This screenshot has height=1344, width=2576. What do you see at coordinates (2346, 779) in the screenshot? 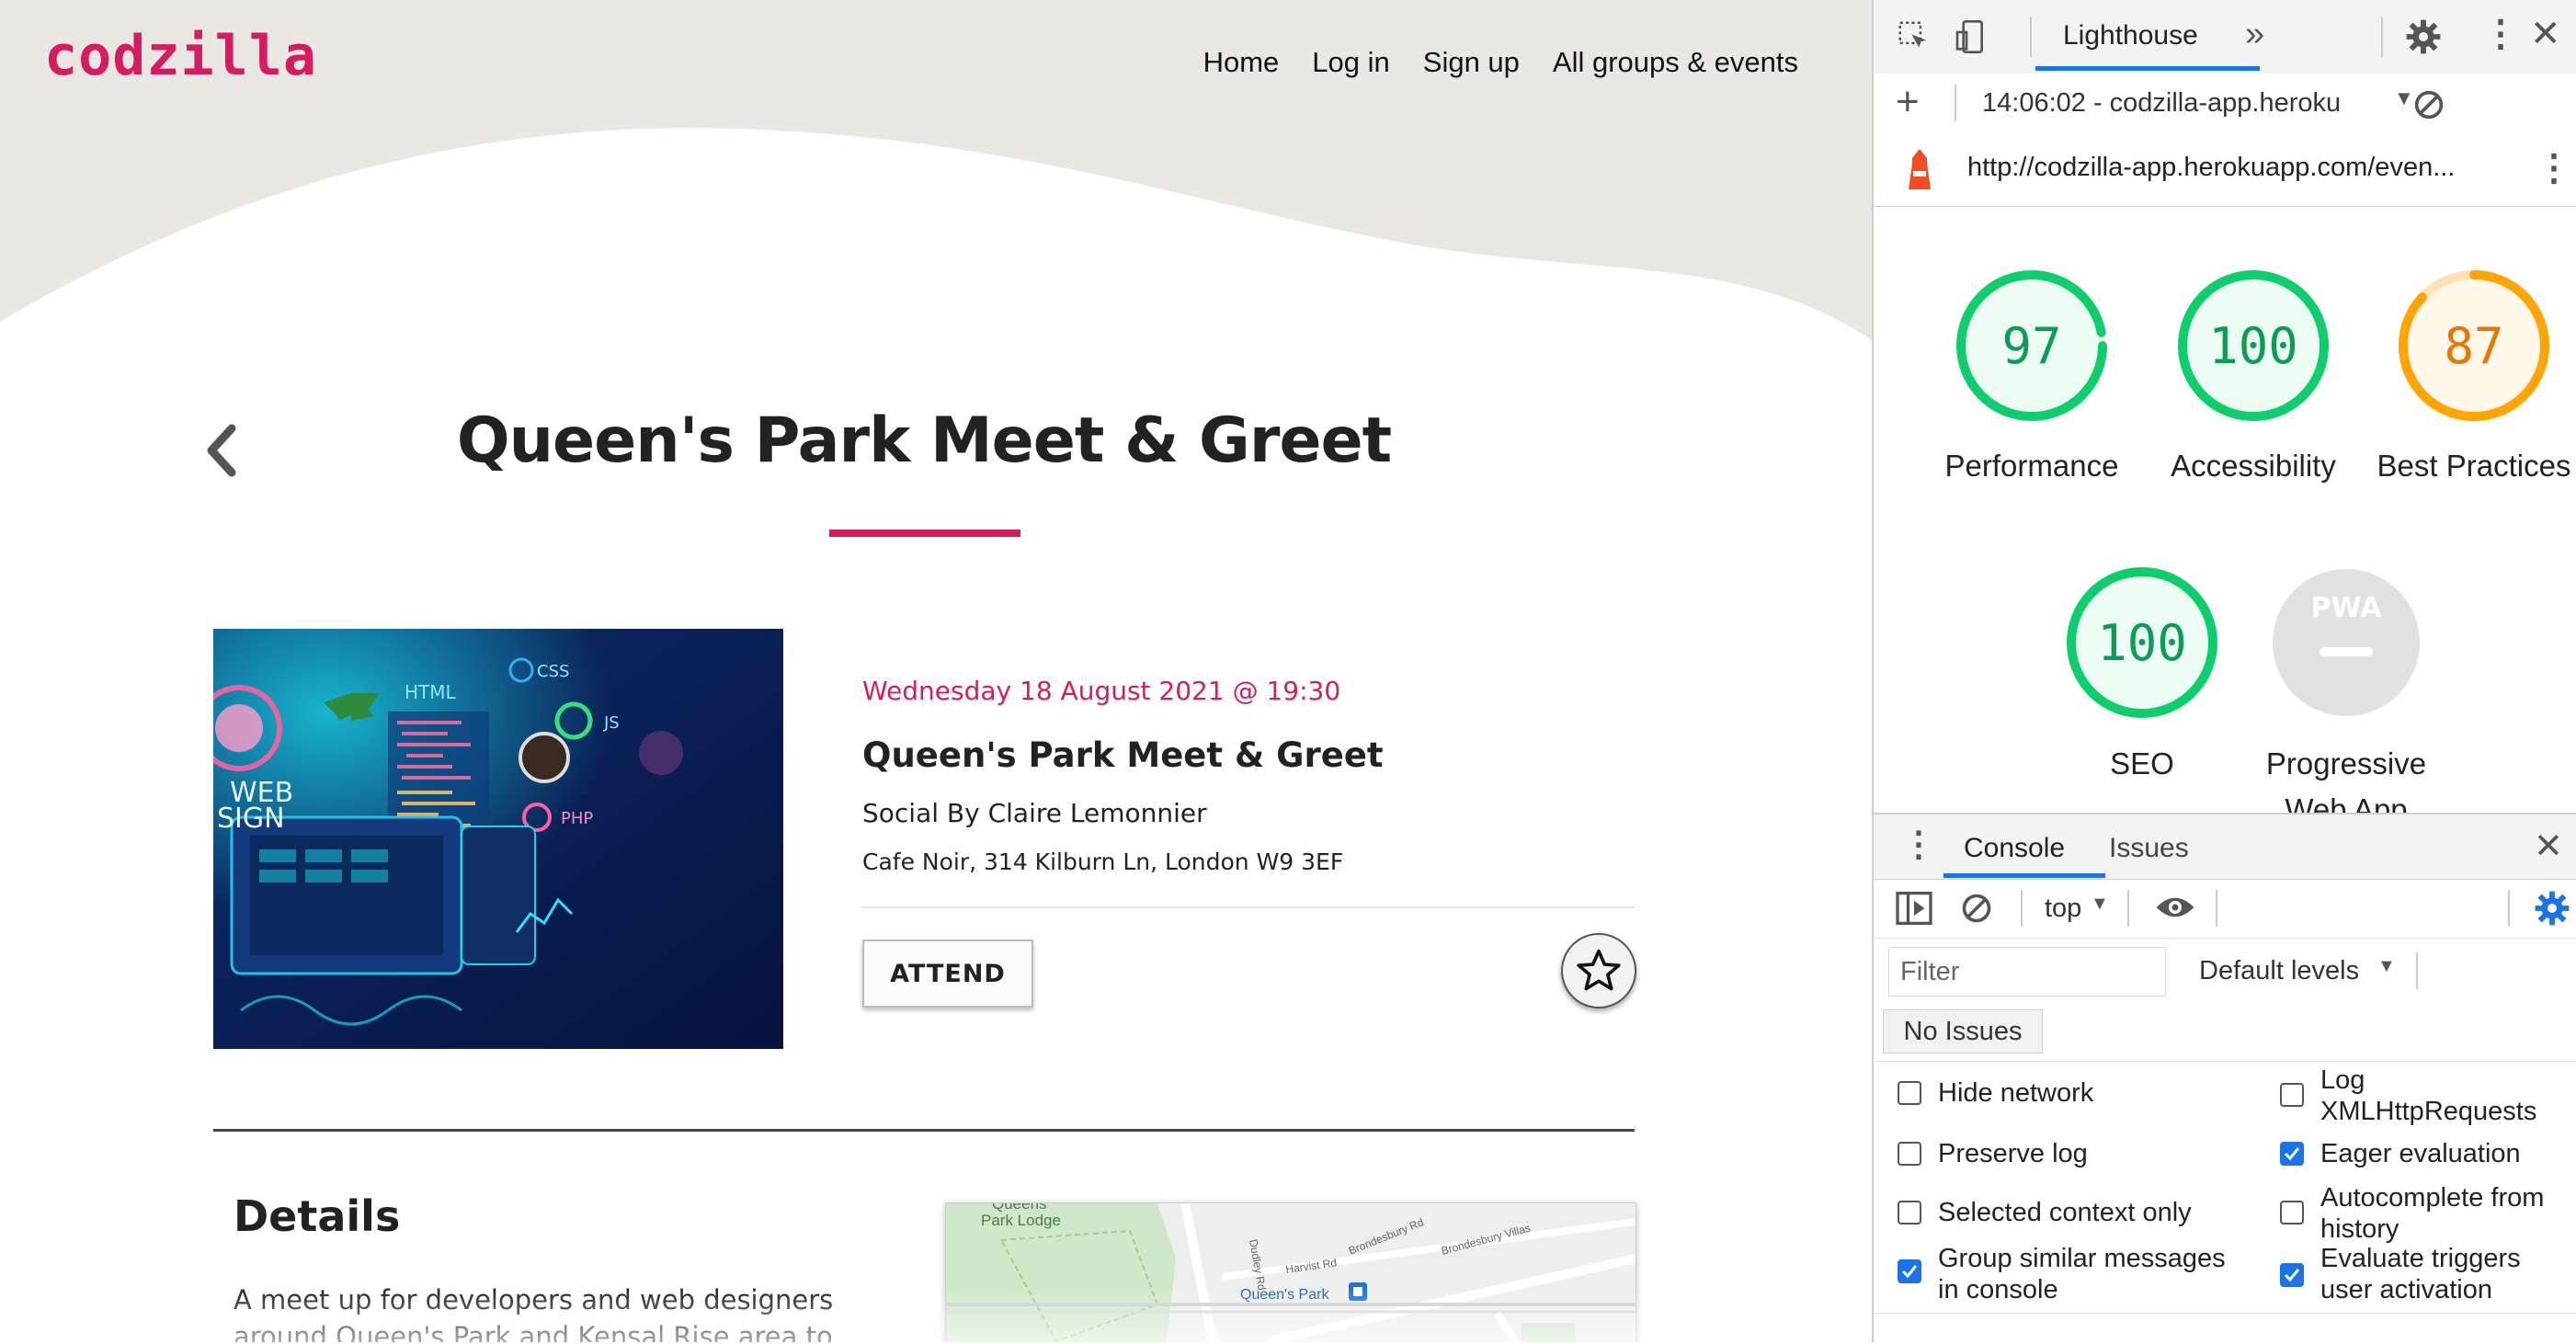
I see `gauge-label-pwa: Progressive Web App` at bounding box center [2346, 779].